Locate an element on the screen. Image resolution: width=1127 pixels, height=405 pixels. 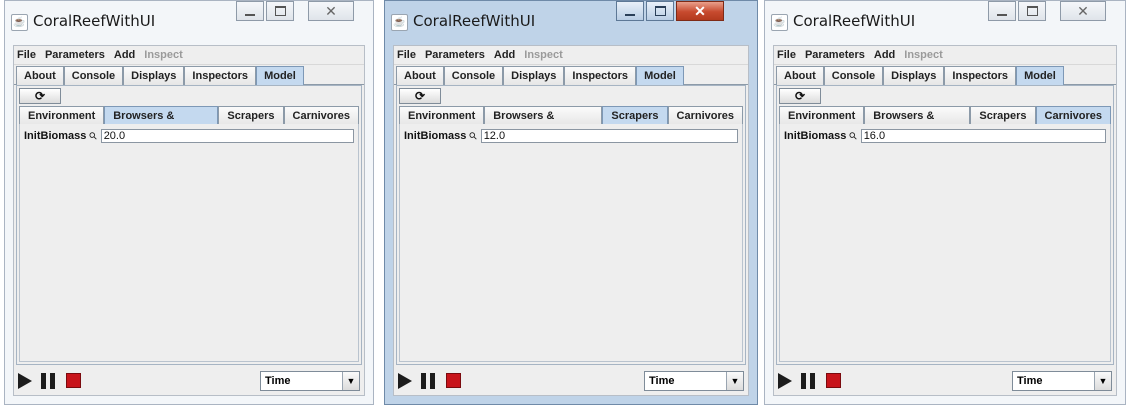
menu-inspect: Inspect is located at coordinates (163, 55).